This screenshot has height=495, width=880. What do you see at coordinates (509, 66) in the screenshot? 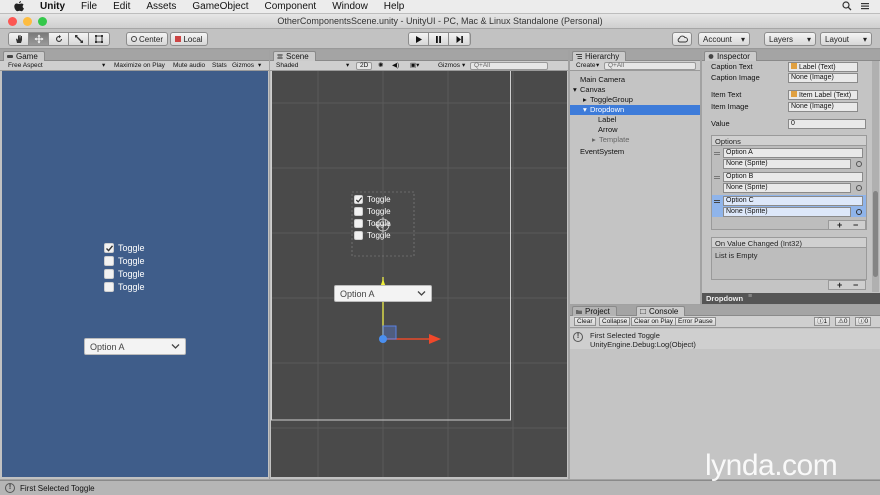
I see `scene-search-input: Q+All` at bounding box center [509, 66].